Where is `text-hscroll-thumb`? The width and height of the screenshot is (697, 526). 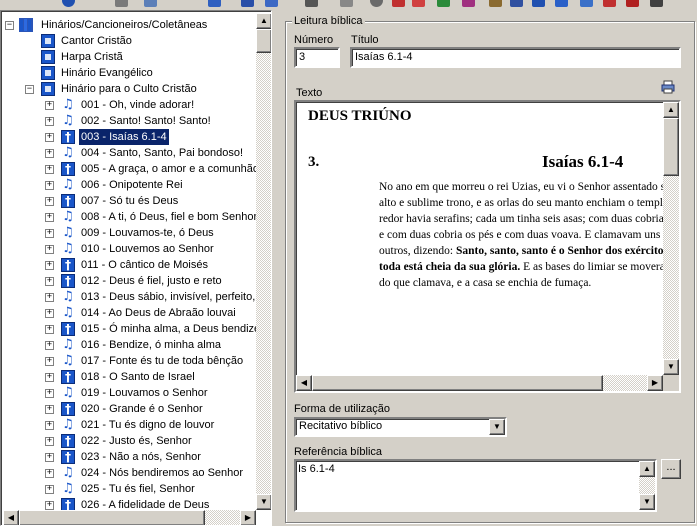 text-hscroll-thumb is located at coordinates (457, 383).